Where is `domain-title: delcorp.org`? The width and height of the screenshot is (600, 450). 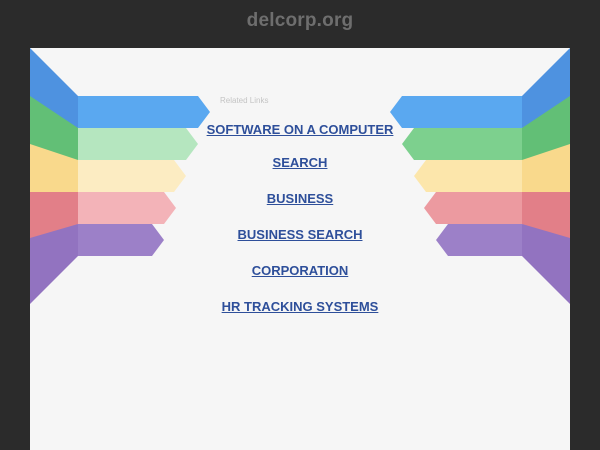
domain-title: delcorp.org is located at coordinates (300, 20).